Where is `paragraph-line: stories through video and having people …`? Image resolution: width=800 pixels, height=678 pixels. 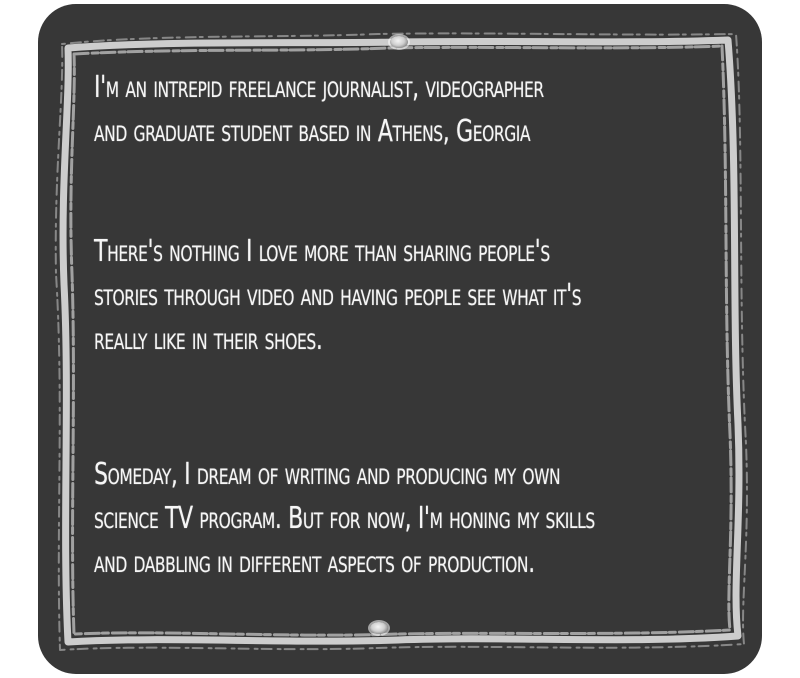 paragraph-line: stories through video and having people … is located at coordinates (338, 295).